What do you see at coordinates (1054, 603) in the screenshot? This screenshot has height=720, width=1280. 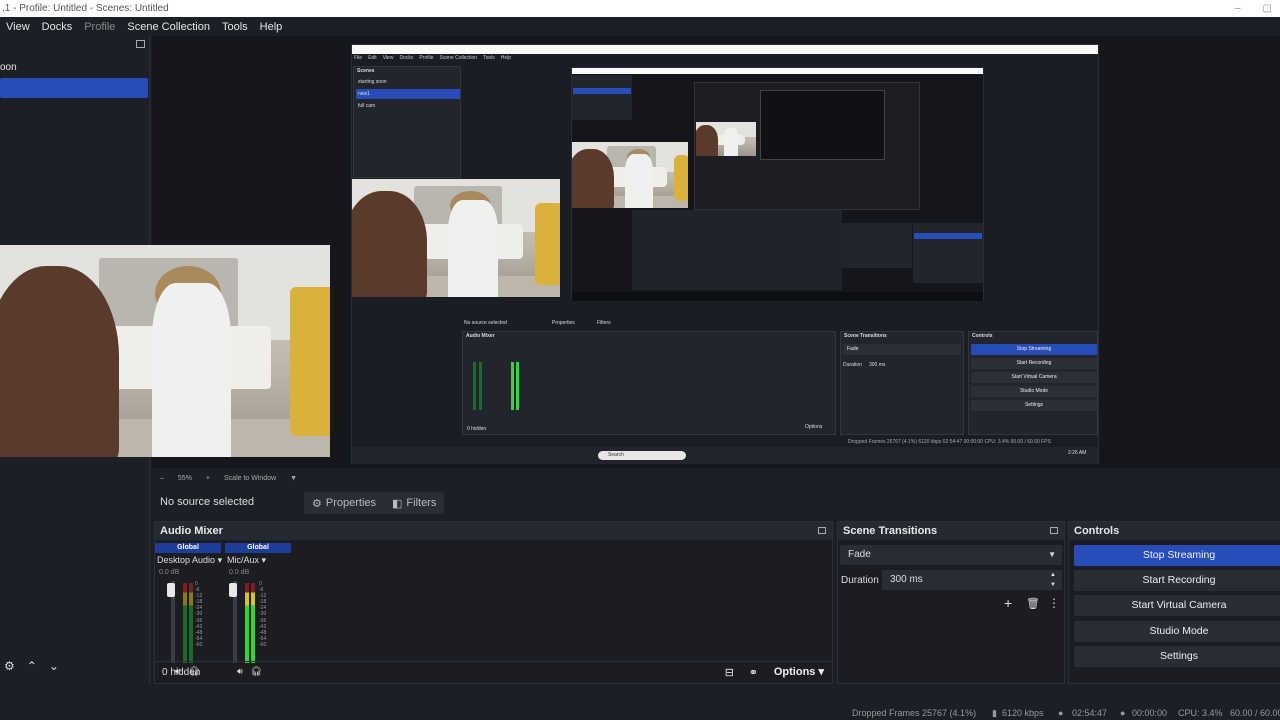 I see `more-icon: ⋮` at bounding box center [1054, 603].